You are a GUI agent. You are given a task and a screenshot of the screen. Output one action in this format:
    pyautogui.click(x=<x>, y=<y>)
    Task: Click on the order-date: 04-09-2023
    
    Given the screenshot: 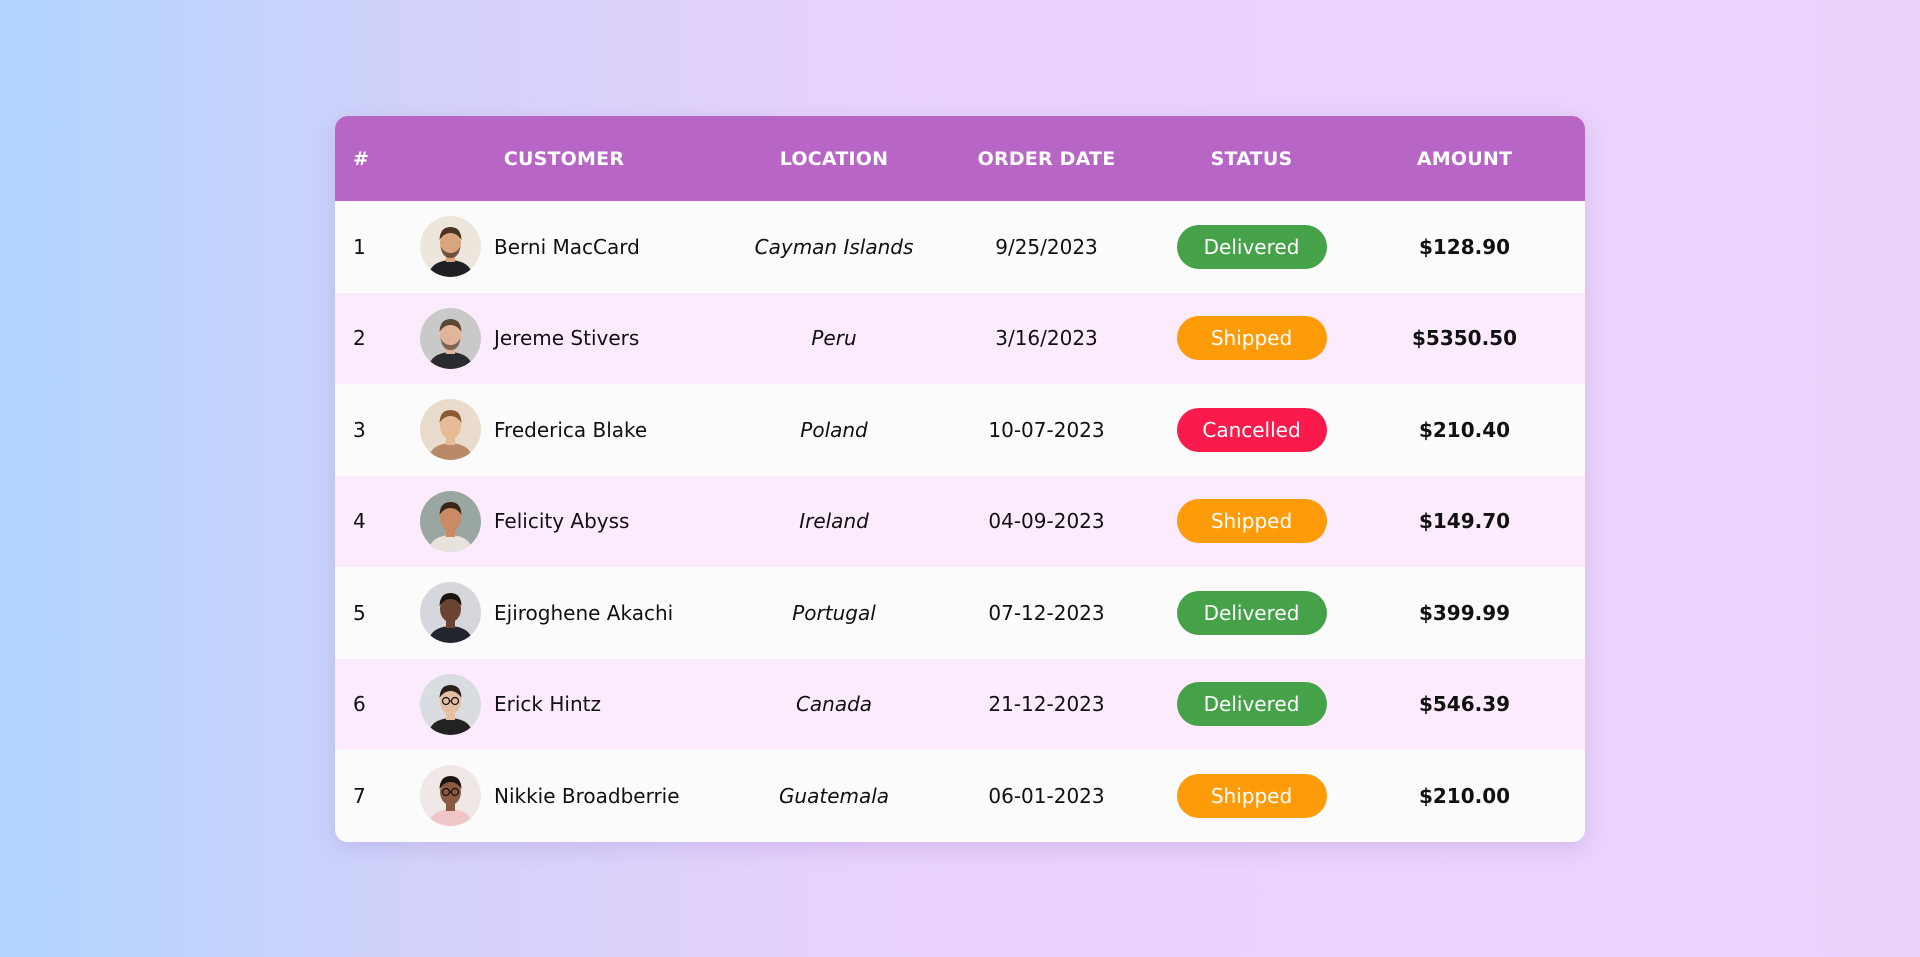 What is the action you would take?
    pyautogui.click(x=1046, y=521)
    